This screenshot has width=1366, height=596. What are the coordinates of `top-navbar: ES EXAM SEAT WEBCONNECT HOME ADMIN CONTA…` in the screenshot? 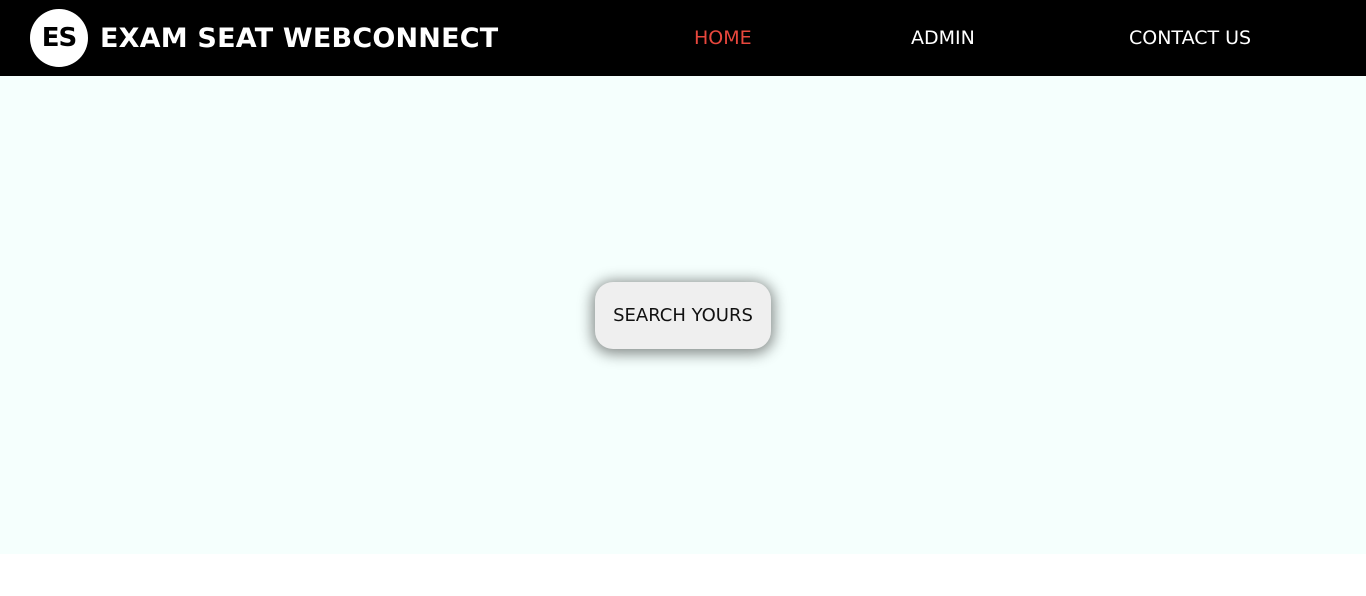 It's located at (683, 38).